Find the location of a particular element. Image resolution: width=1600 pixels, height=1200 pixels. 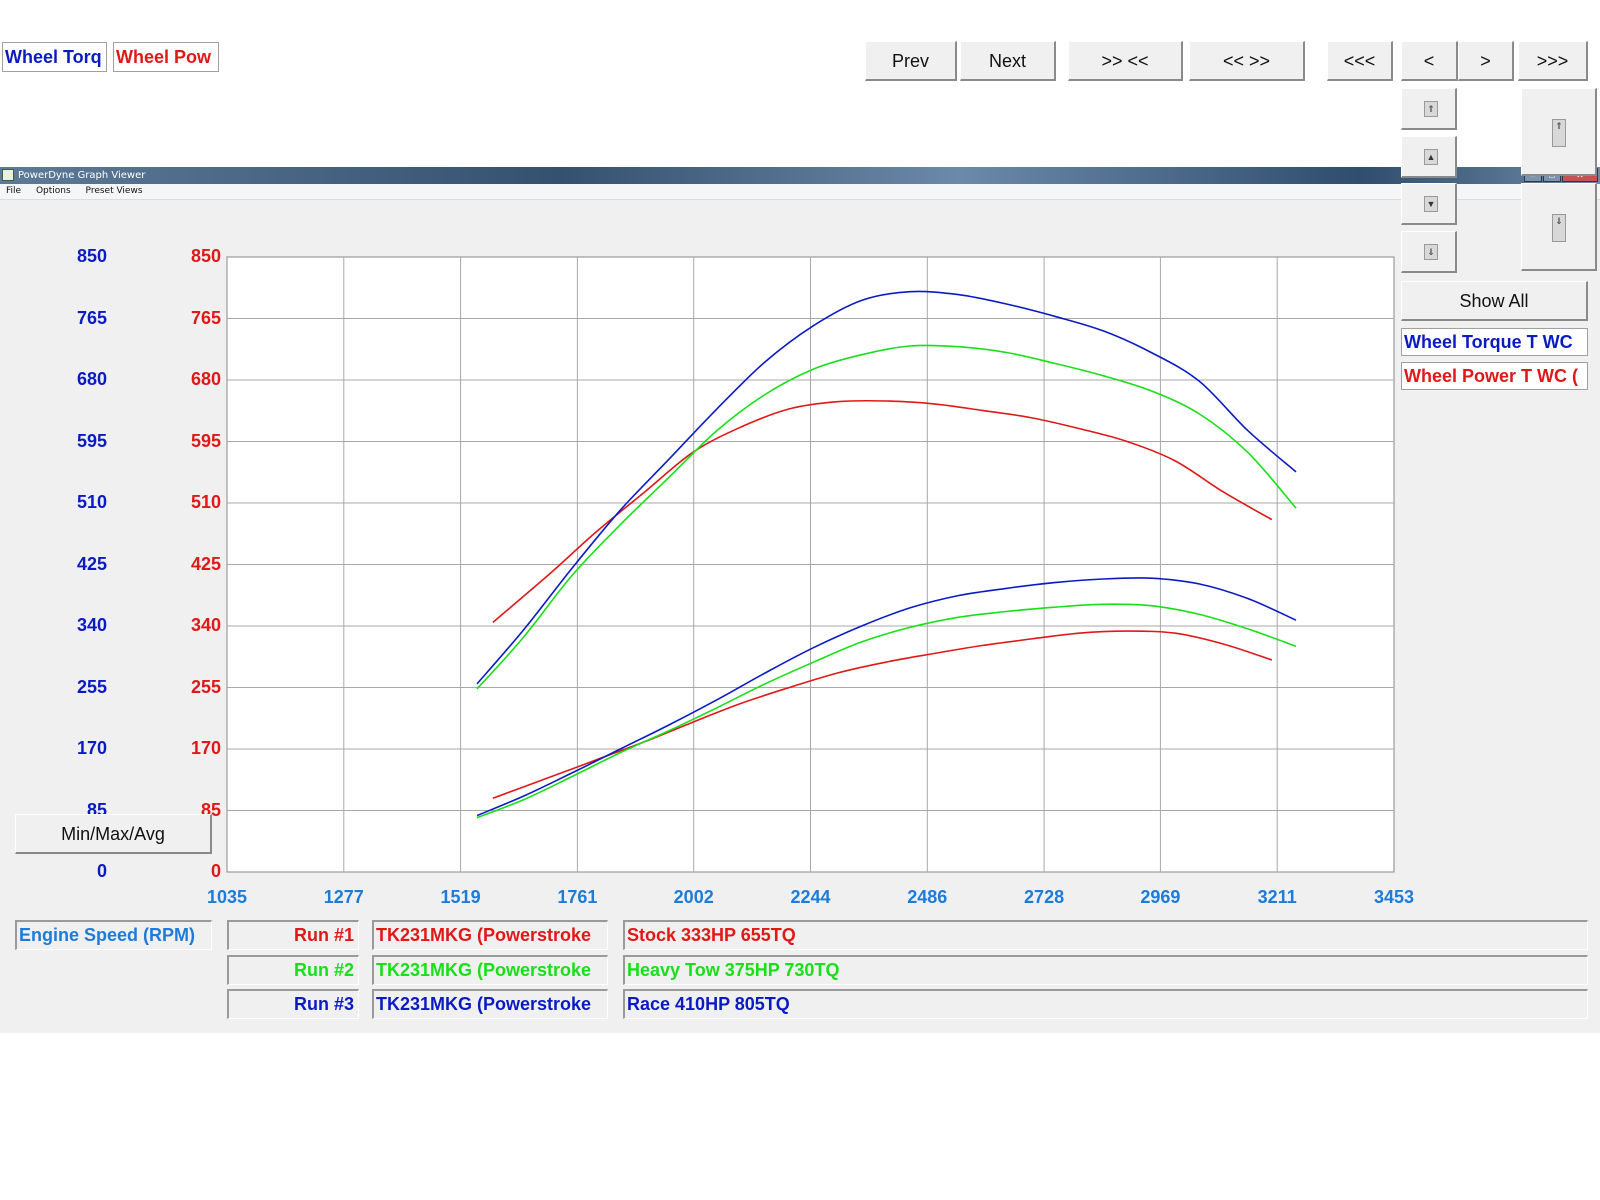

run-3-label: Run #3 is located at coordinates (293, 1004).